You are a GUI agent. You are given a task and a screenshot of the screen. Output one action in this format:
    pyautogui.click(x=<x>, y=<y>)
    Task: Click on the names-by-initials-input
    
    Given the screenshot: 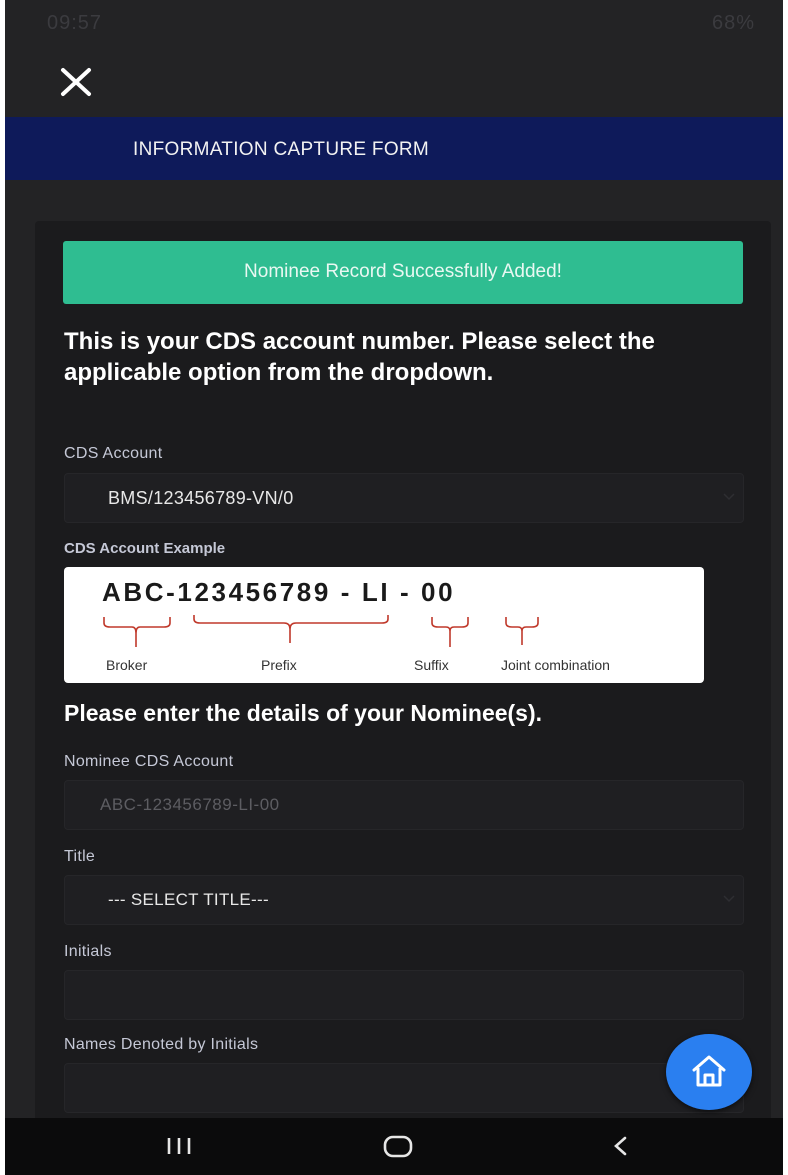 What is the action you would take?
    pyautogui.click(x=404, y=1088)
    